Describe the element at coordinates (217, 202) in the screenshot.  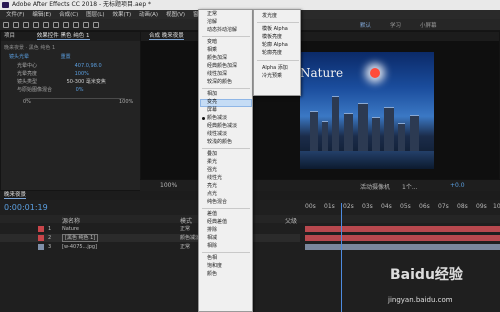
I see `menu-item: 纯色混合` at that location.